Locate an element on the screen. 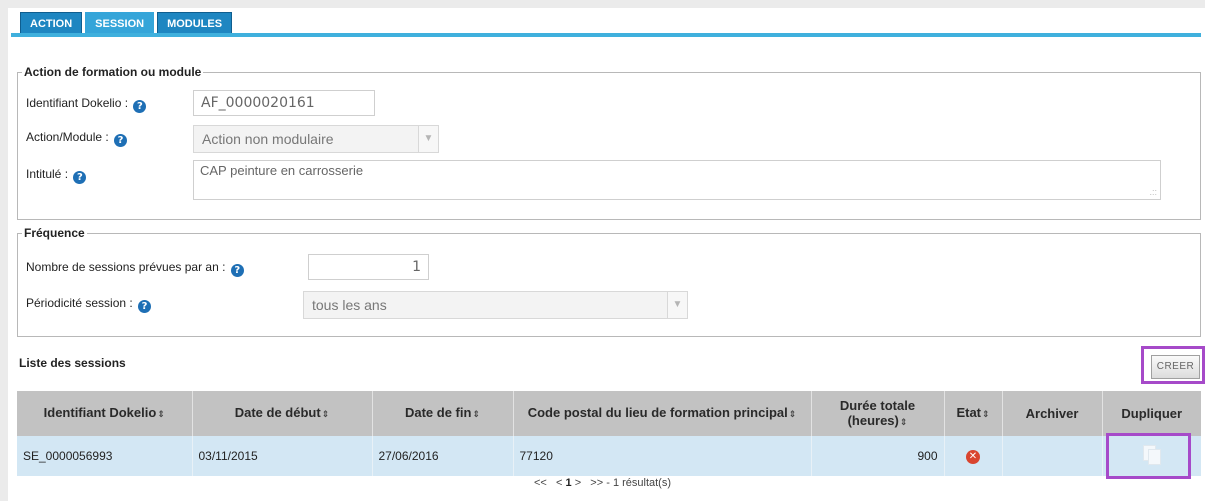 Image resolution: width=1205 pixels, height=501 pixels. action-module-label: Action/Module : ? is located at coordinates (77, 138).